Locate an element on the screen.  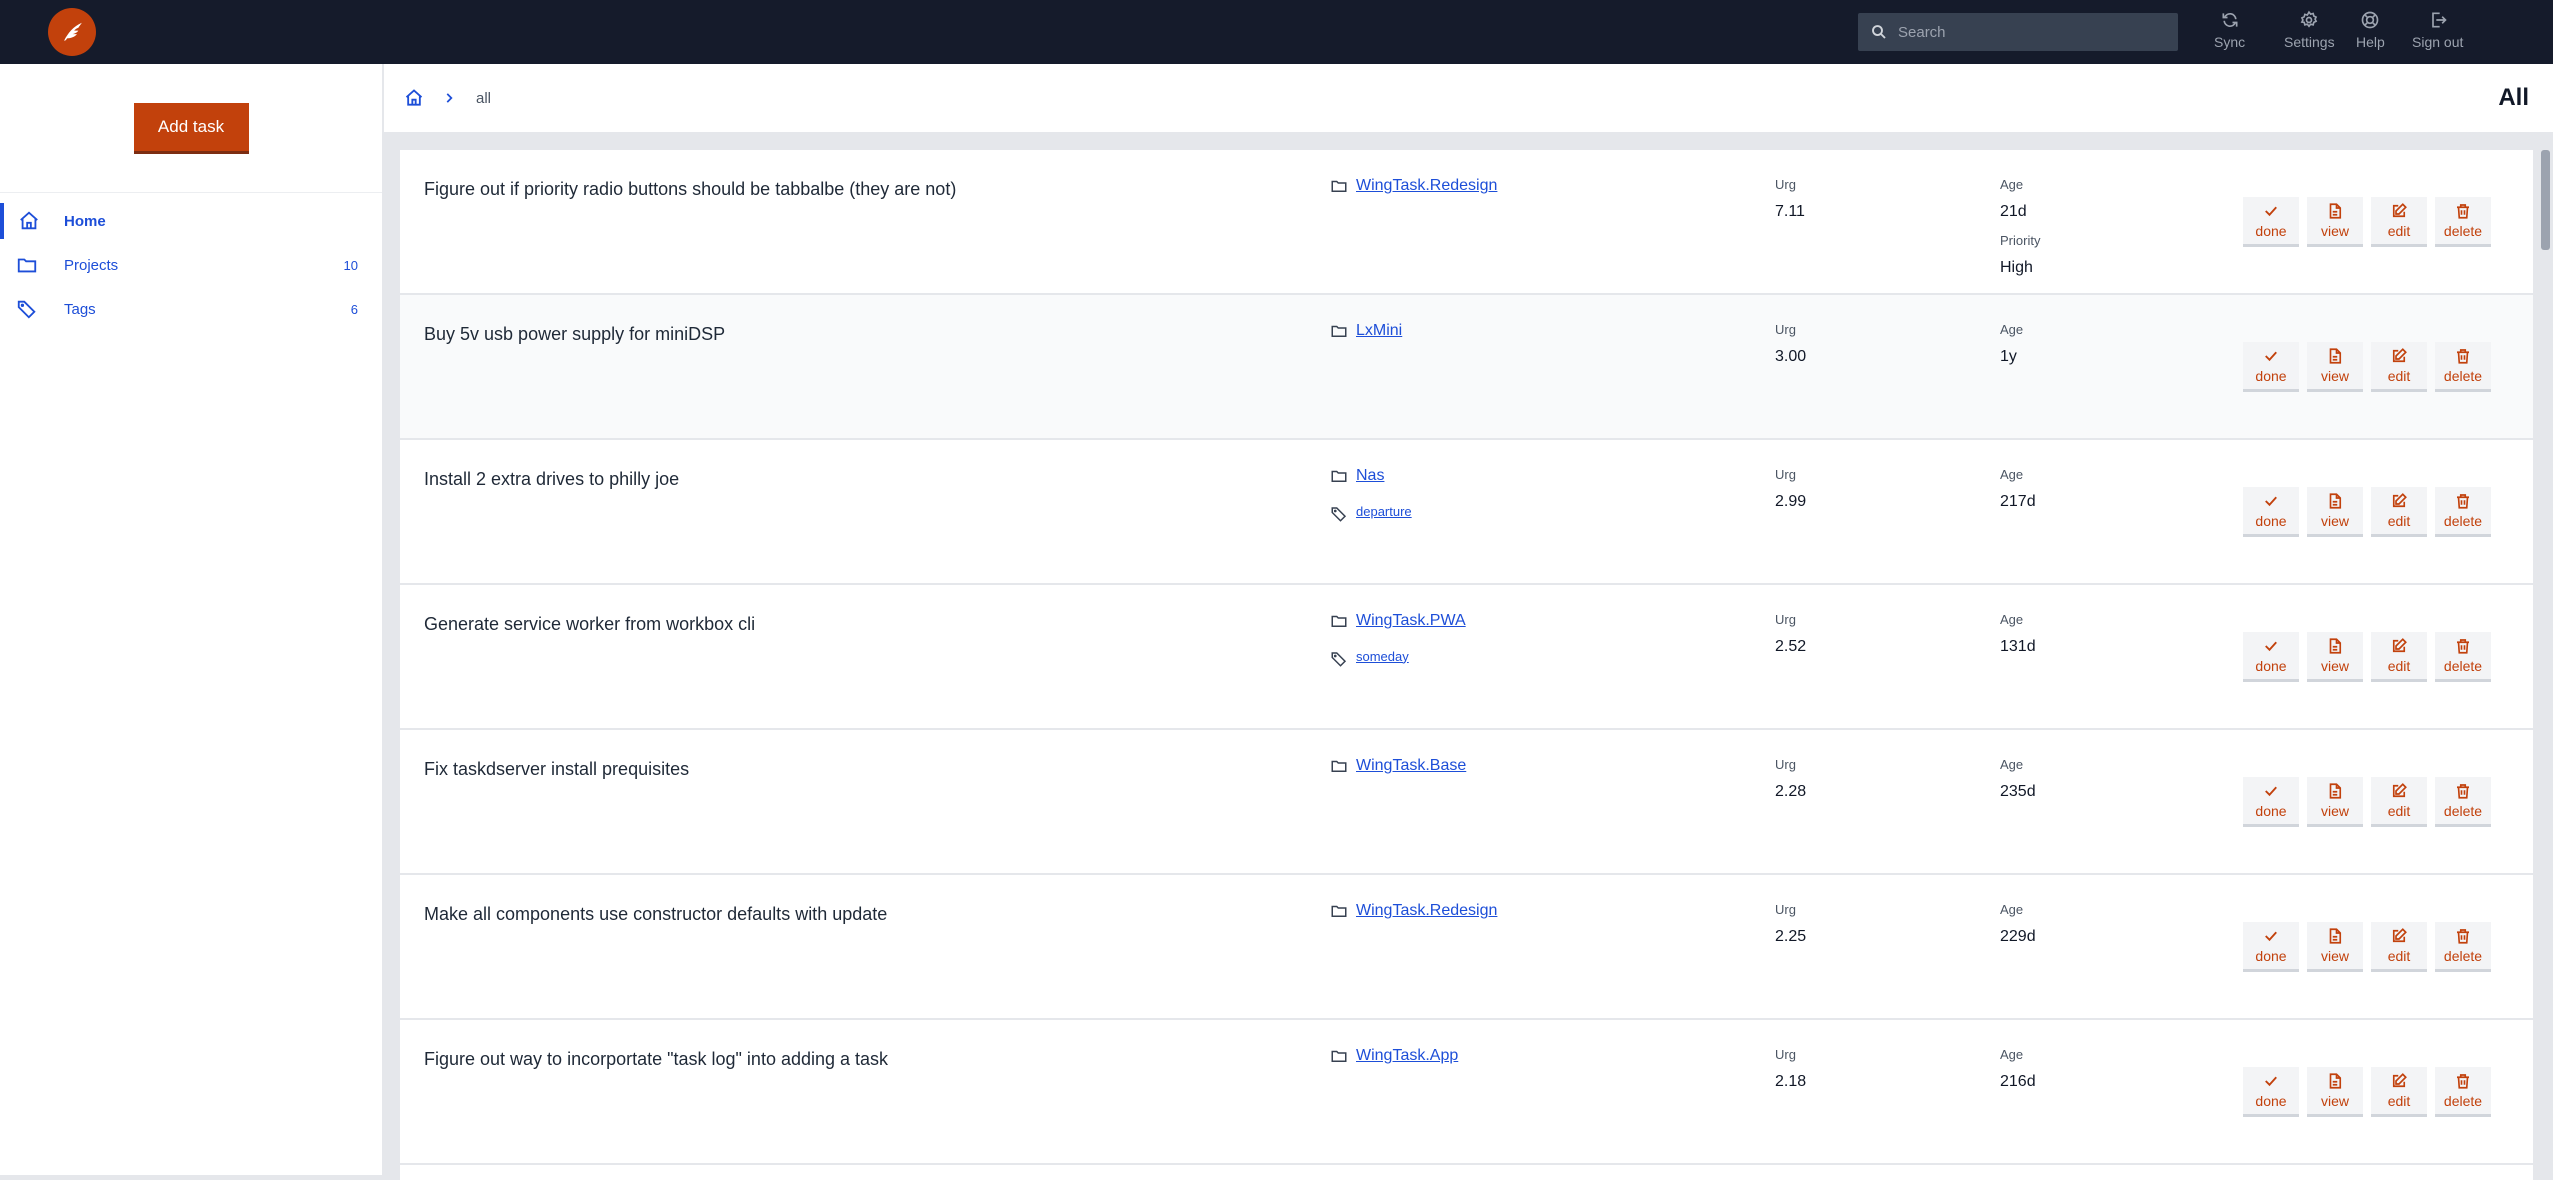
project-link: WingTask.Base is located at coordinates (1411, 766).